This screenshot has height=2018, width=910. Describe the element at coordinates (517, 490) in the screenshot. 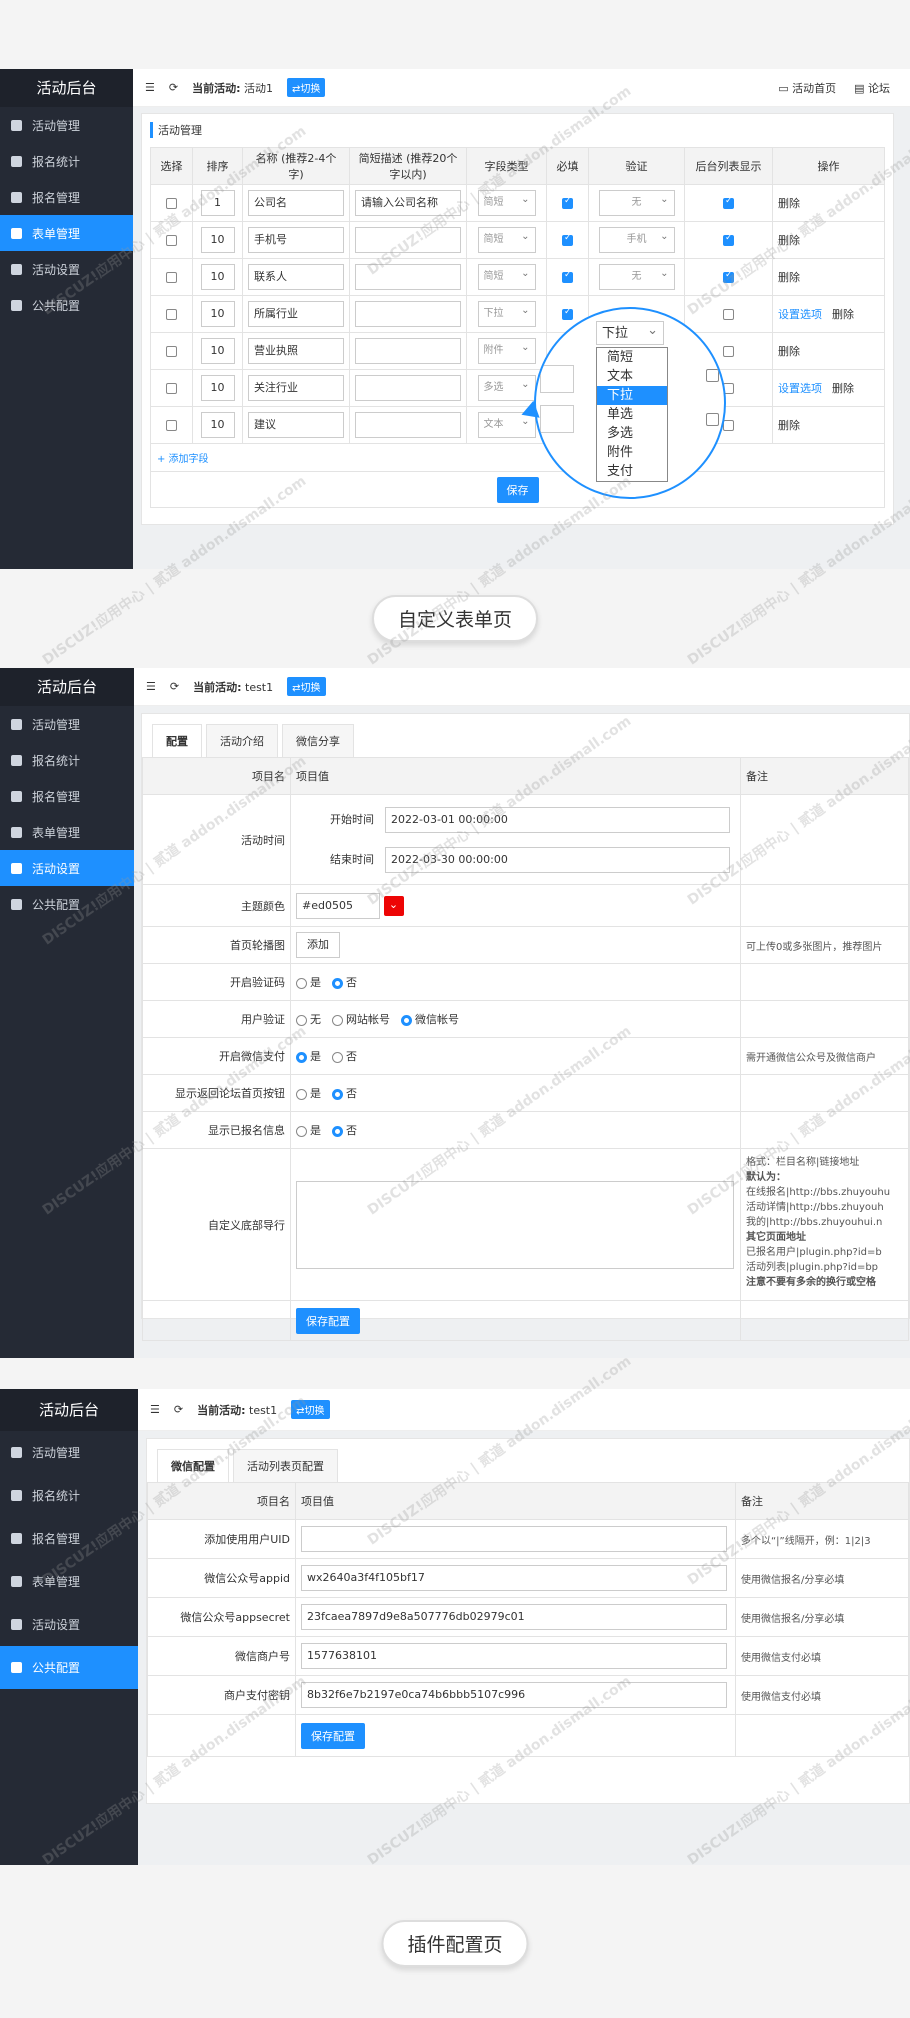

I see `save-button: 保存` at that location.